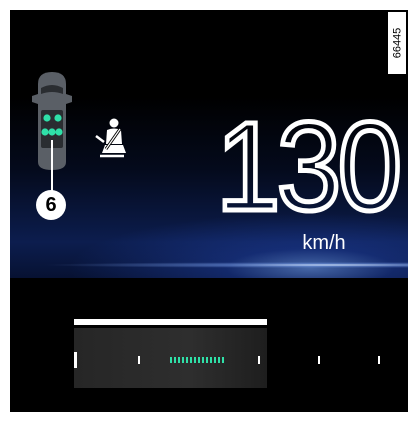 The image size is (418, 421). Describe the element at coordinates (52, 132) in the screenshot. I see `seat-indicator-rear-center` at that location.